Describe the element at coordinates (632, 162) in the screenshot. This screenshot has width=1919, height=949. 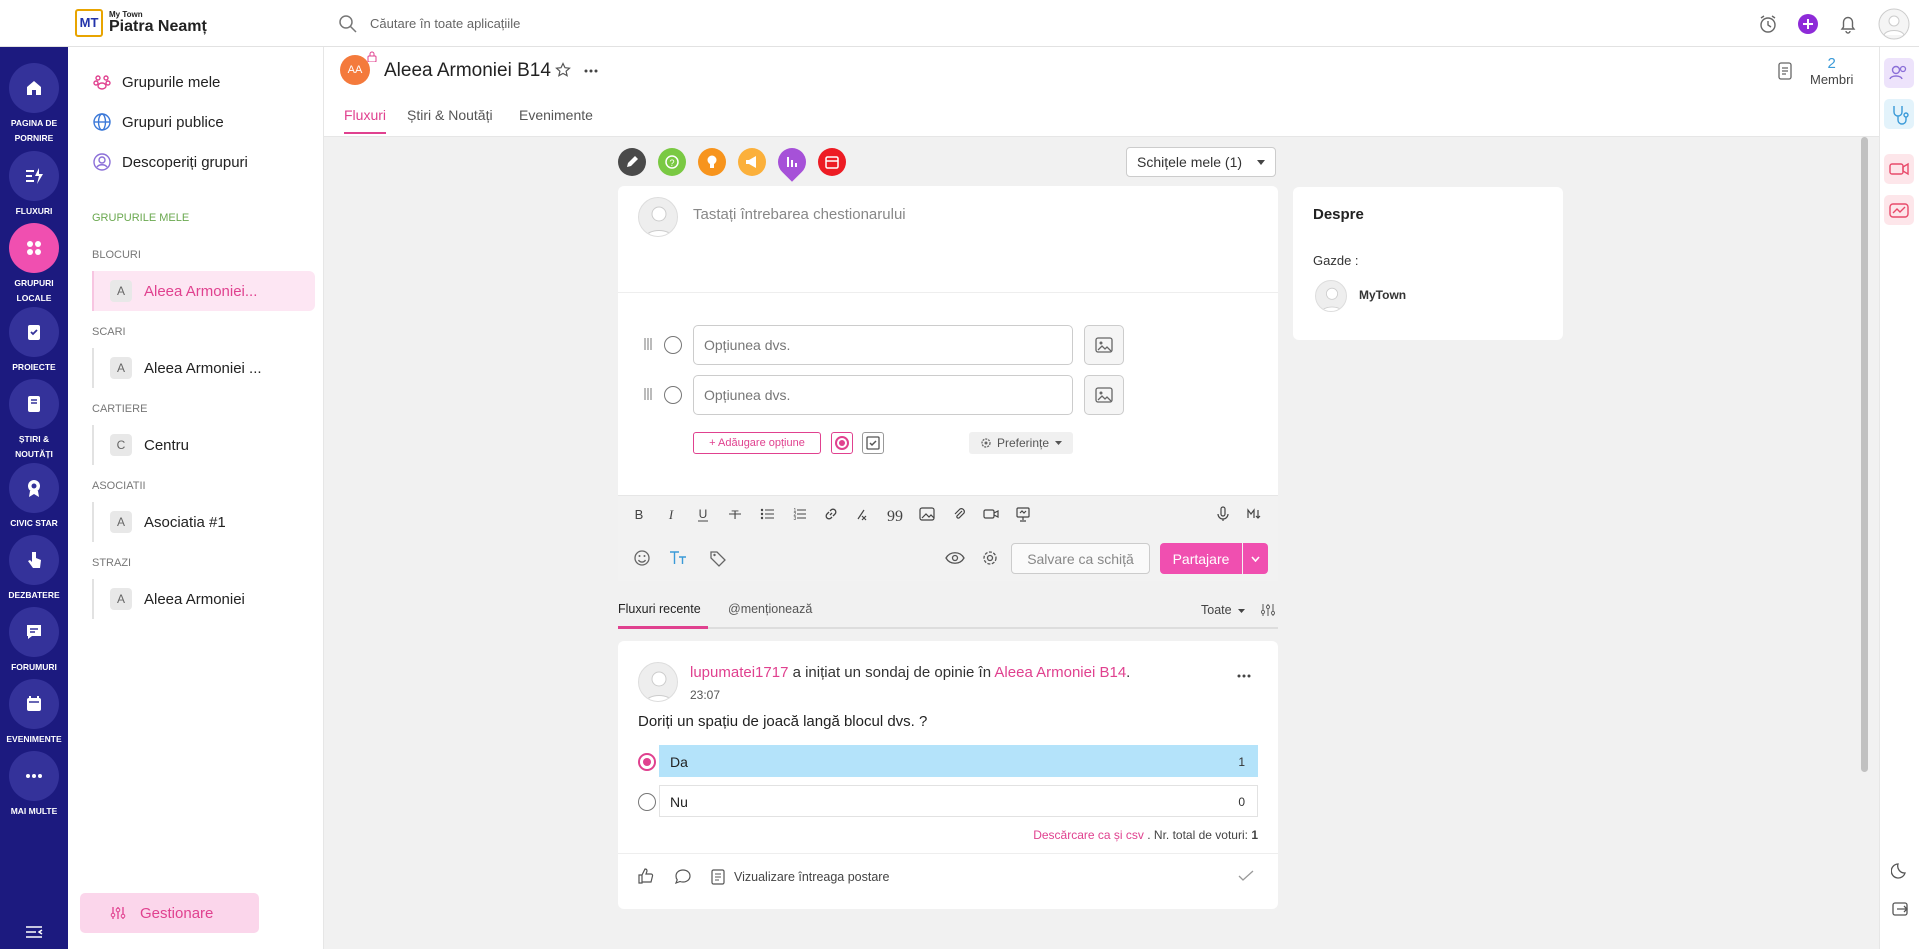
I see `text-post-icon` at that location.